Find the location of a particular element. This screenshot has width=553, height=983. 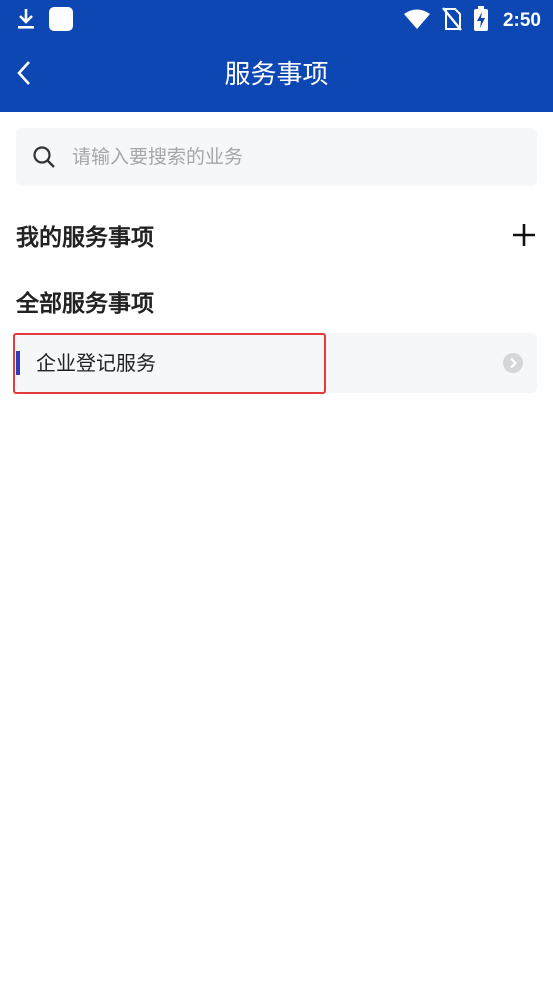

service-item-enterprise-registration: 企业登记服务 is located at coordinates (276, 363).